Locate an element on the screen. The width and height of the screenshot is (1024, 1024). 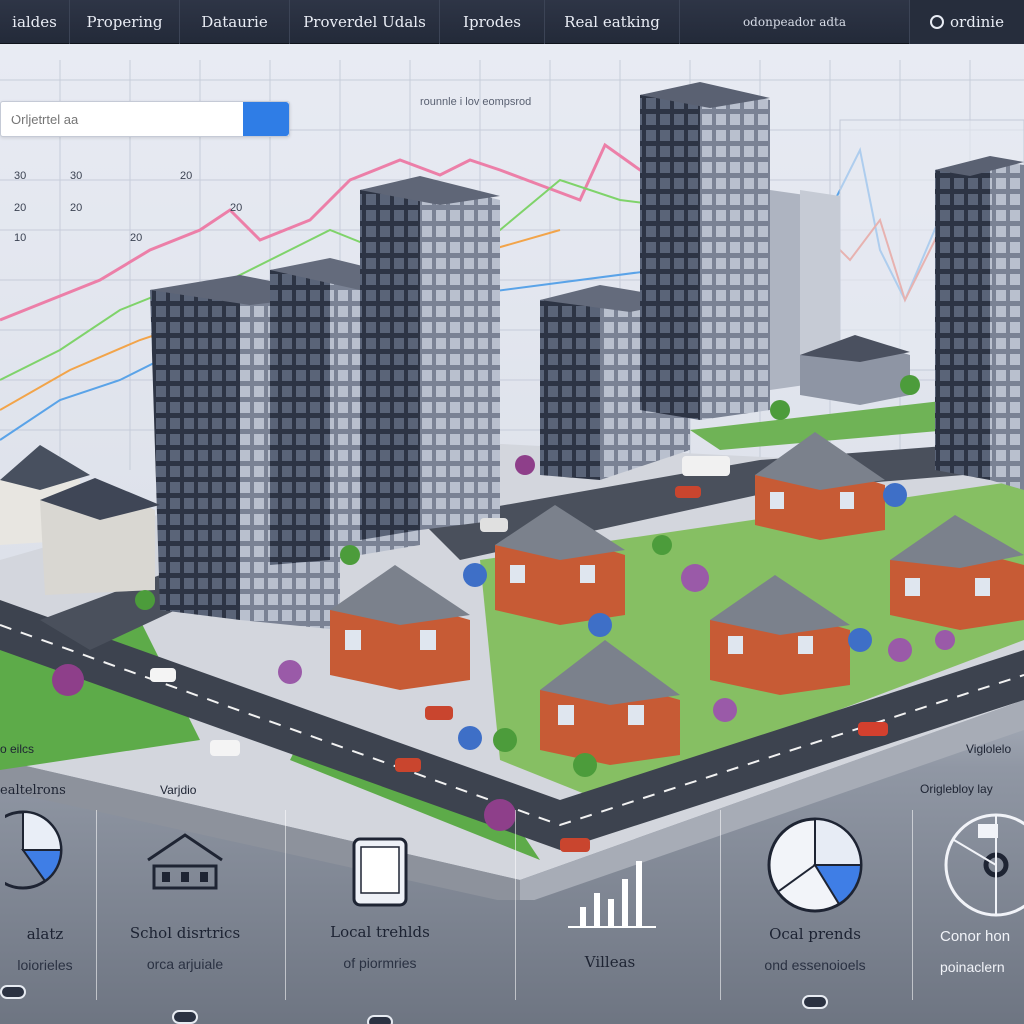
nav-item-online-label: ordinie is located at coordinates (977, 21).